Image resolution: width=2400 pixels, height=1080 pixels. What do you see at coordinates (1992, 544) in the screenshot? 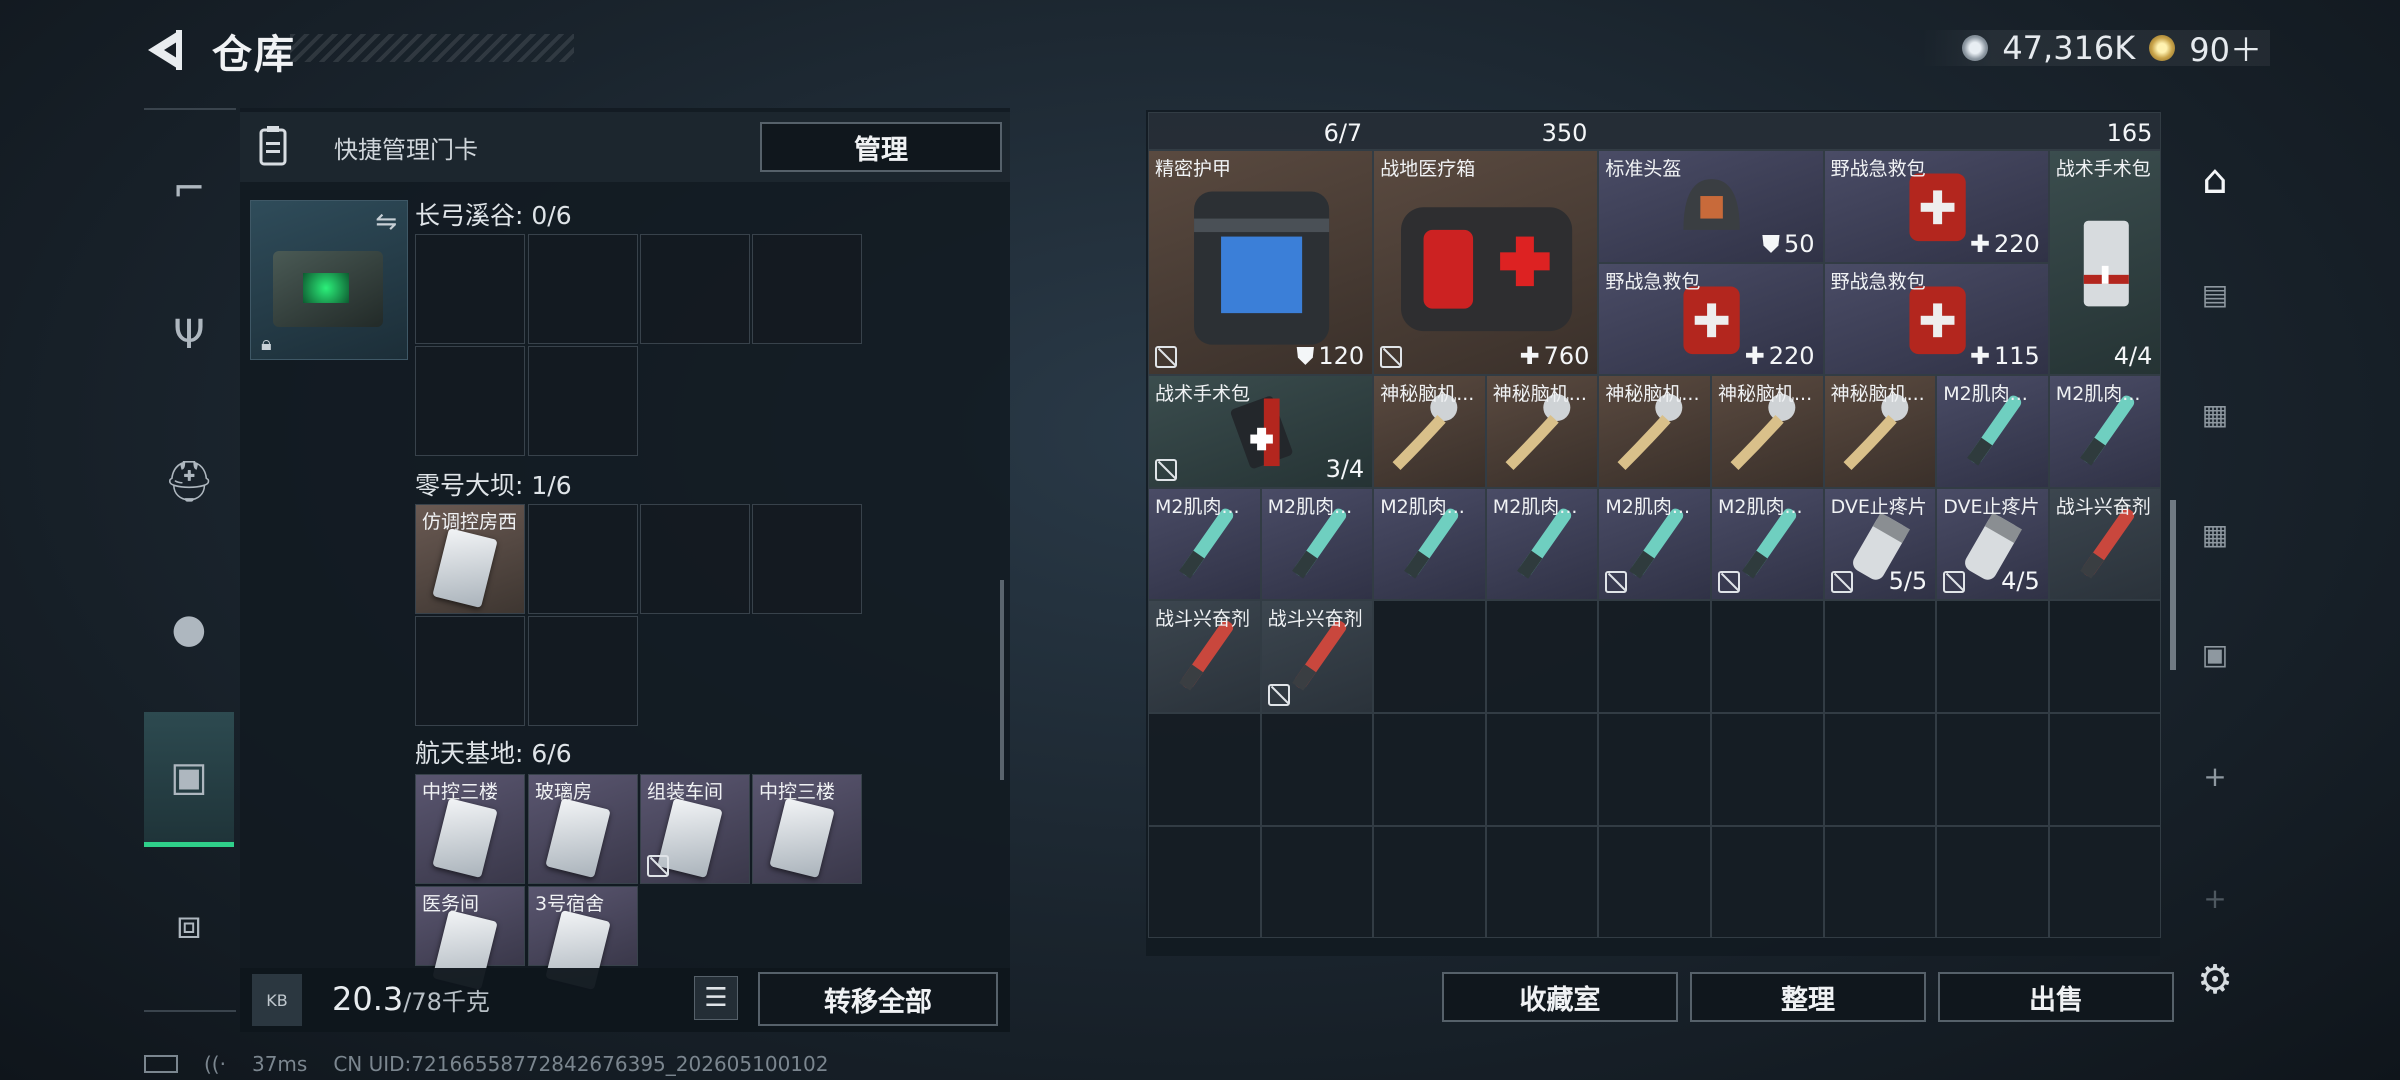
I see `inventory-item: DVE止疼片 4/5` at bounding box center [1992, 544].